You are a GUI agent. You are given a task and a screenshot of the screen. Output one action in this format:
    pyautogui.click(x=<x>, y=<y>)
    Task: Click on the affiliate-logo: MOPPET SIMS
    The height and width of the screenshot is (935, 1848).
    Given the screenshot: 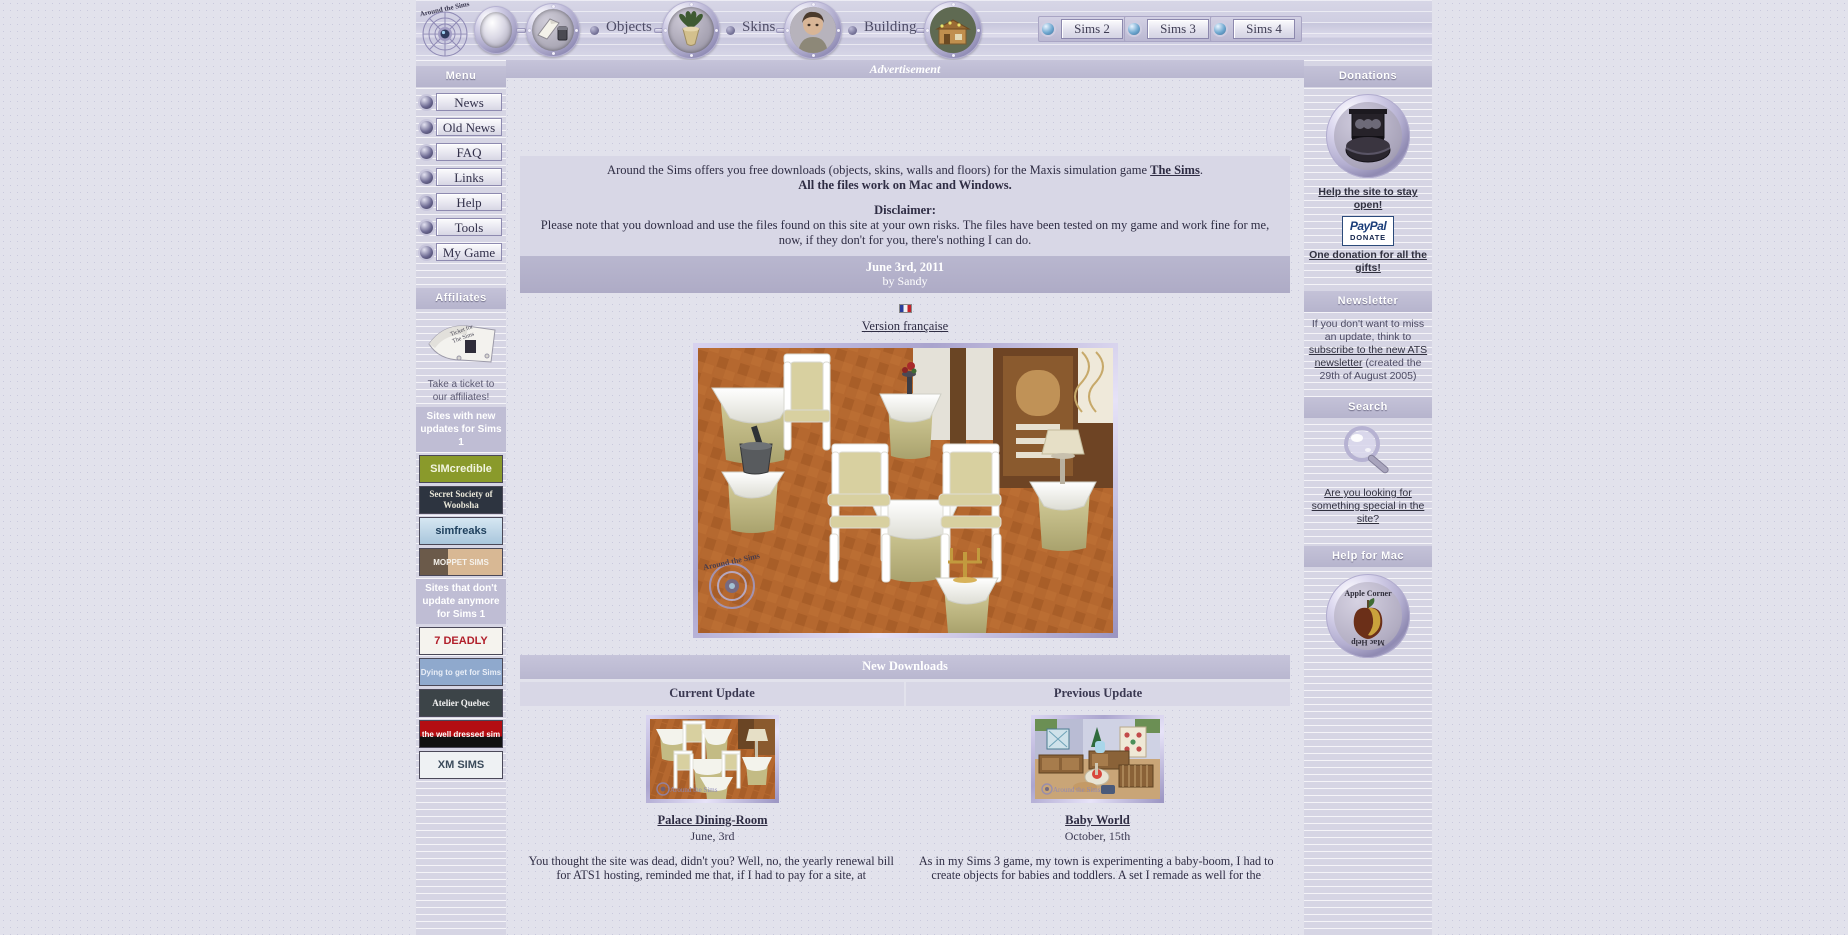 What is the action you would take?
    pyautogui.click(x=461, y=562)
    